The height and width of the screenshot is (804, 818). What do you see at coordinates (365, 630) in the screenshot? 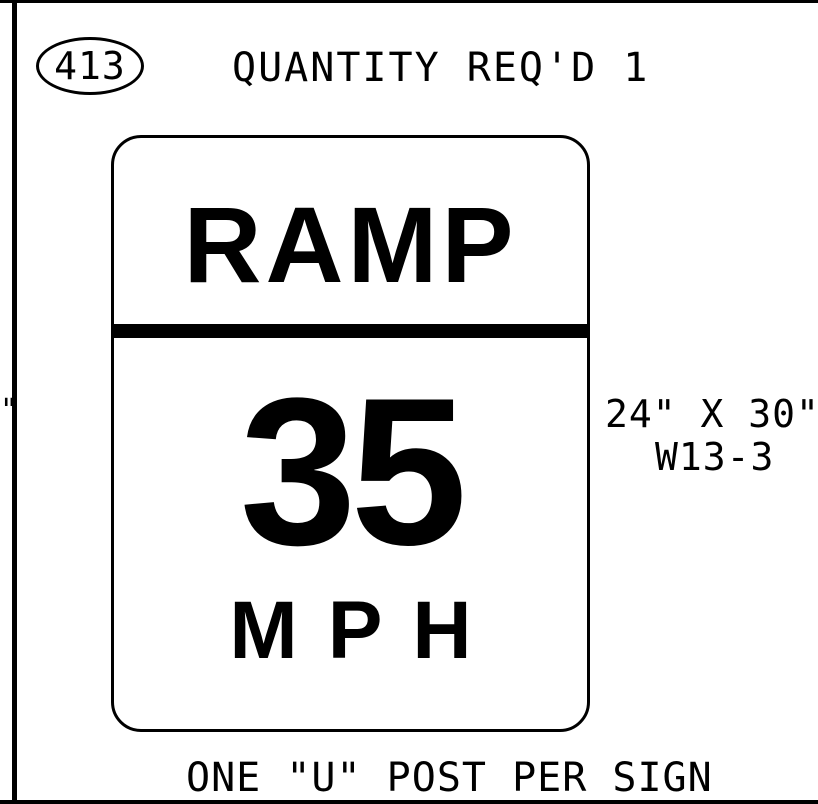
I see `sign-speed-unit: MPH` at bounding box center [365, 630].